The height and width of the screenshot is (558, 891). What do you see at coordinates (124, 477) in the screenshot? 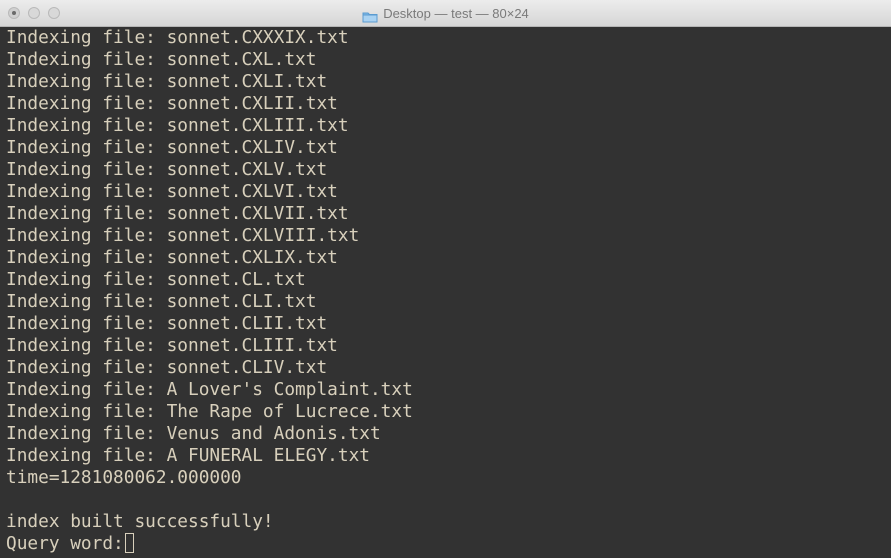
I see `terminal-line: time=1281080062.000000` at bounding box center [124, 477].